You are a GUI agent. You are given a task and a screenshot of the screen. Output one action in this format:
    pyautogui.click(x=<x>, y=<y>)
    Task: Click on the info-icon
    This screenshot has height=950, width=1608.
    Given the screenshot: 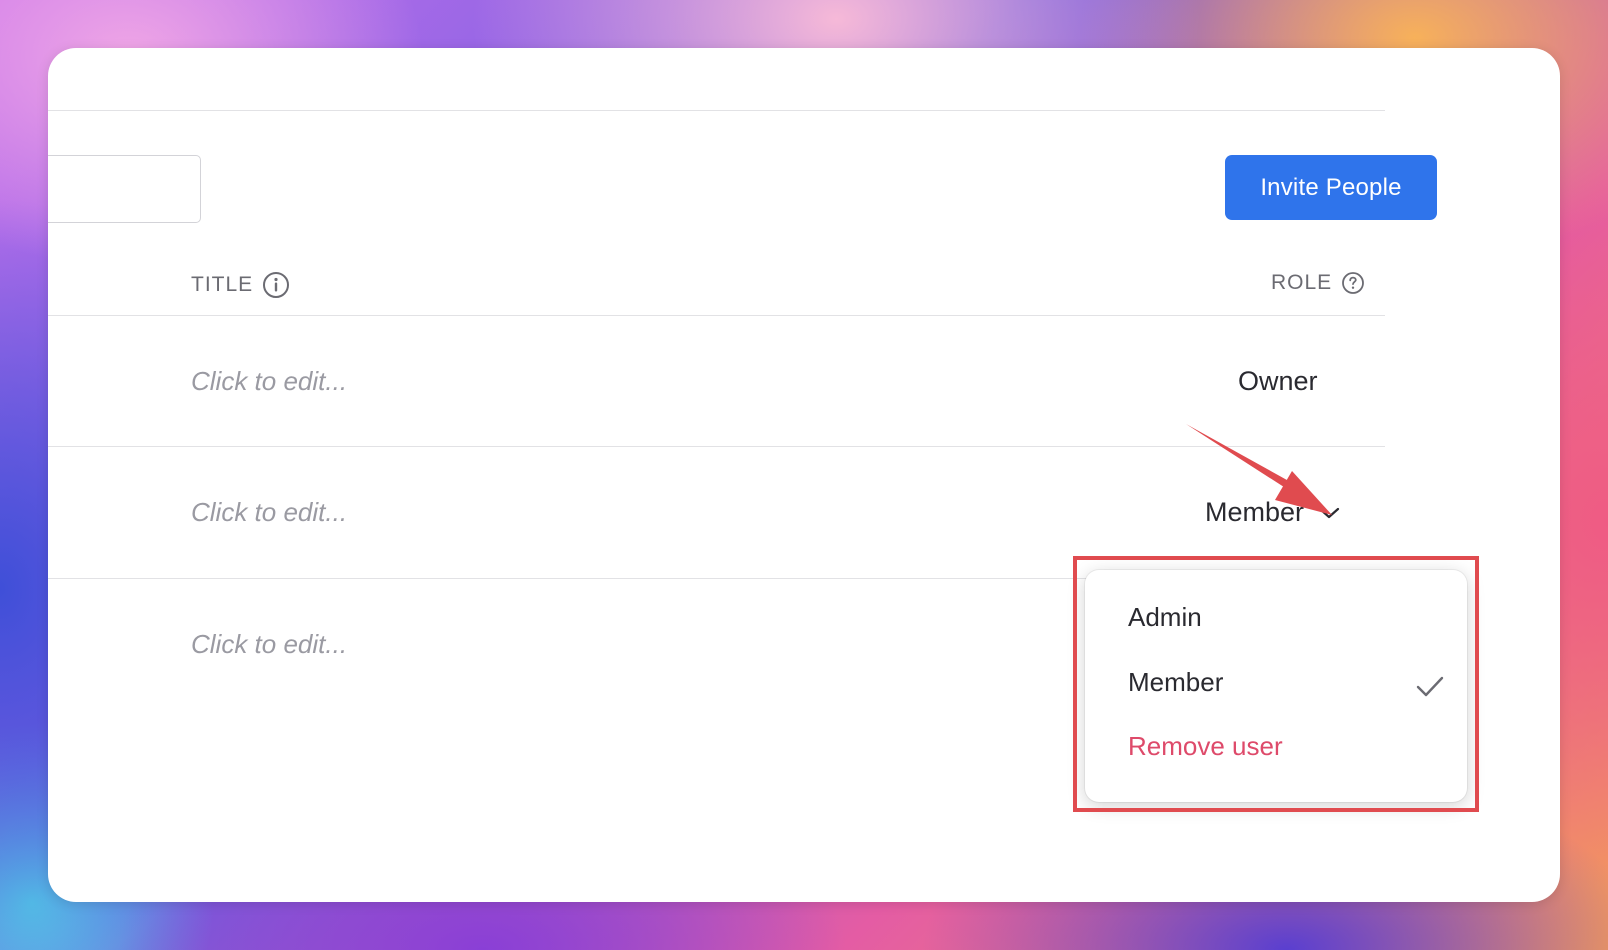 What is the action you would take?
    pyautogui.click(x=276, y=285)
    